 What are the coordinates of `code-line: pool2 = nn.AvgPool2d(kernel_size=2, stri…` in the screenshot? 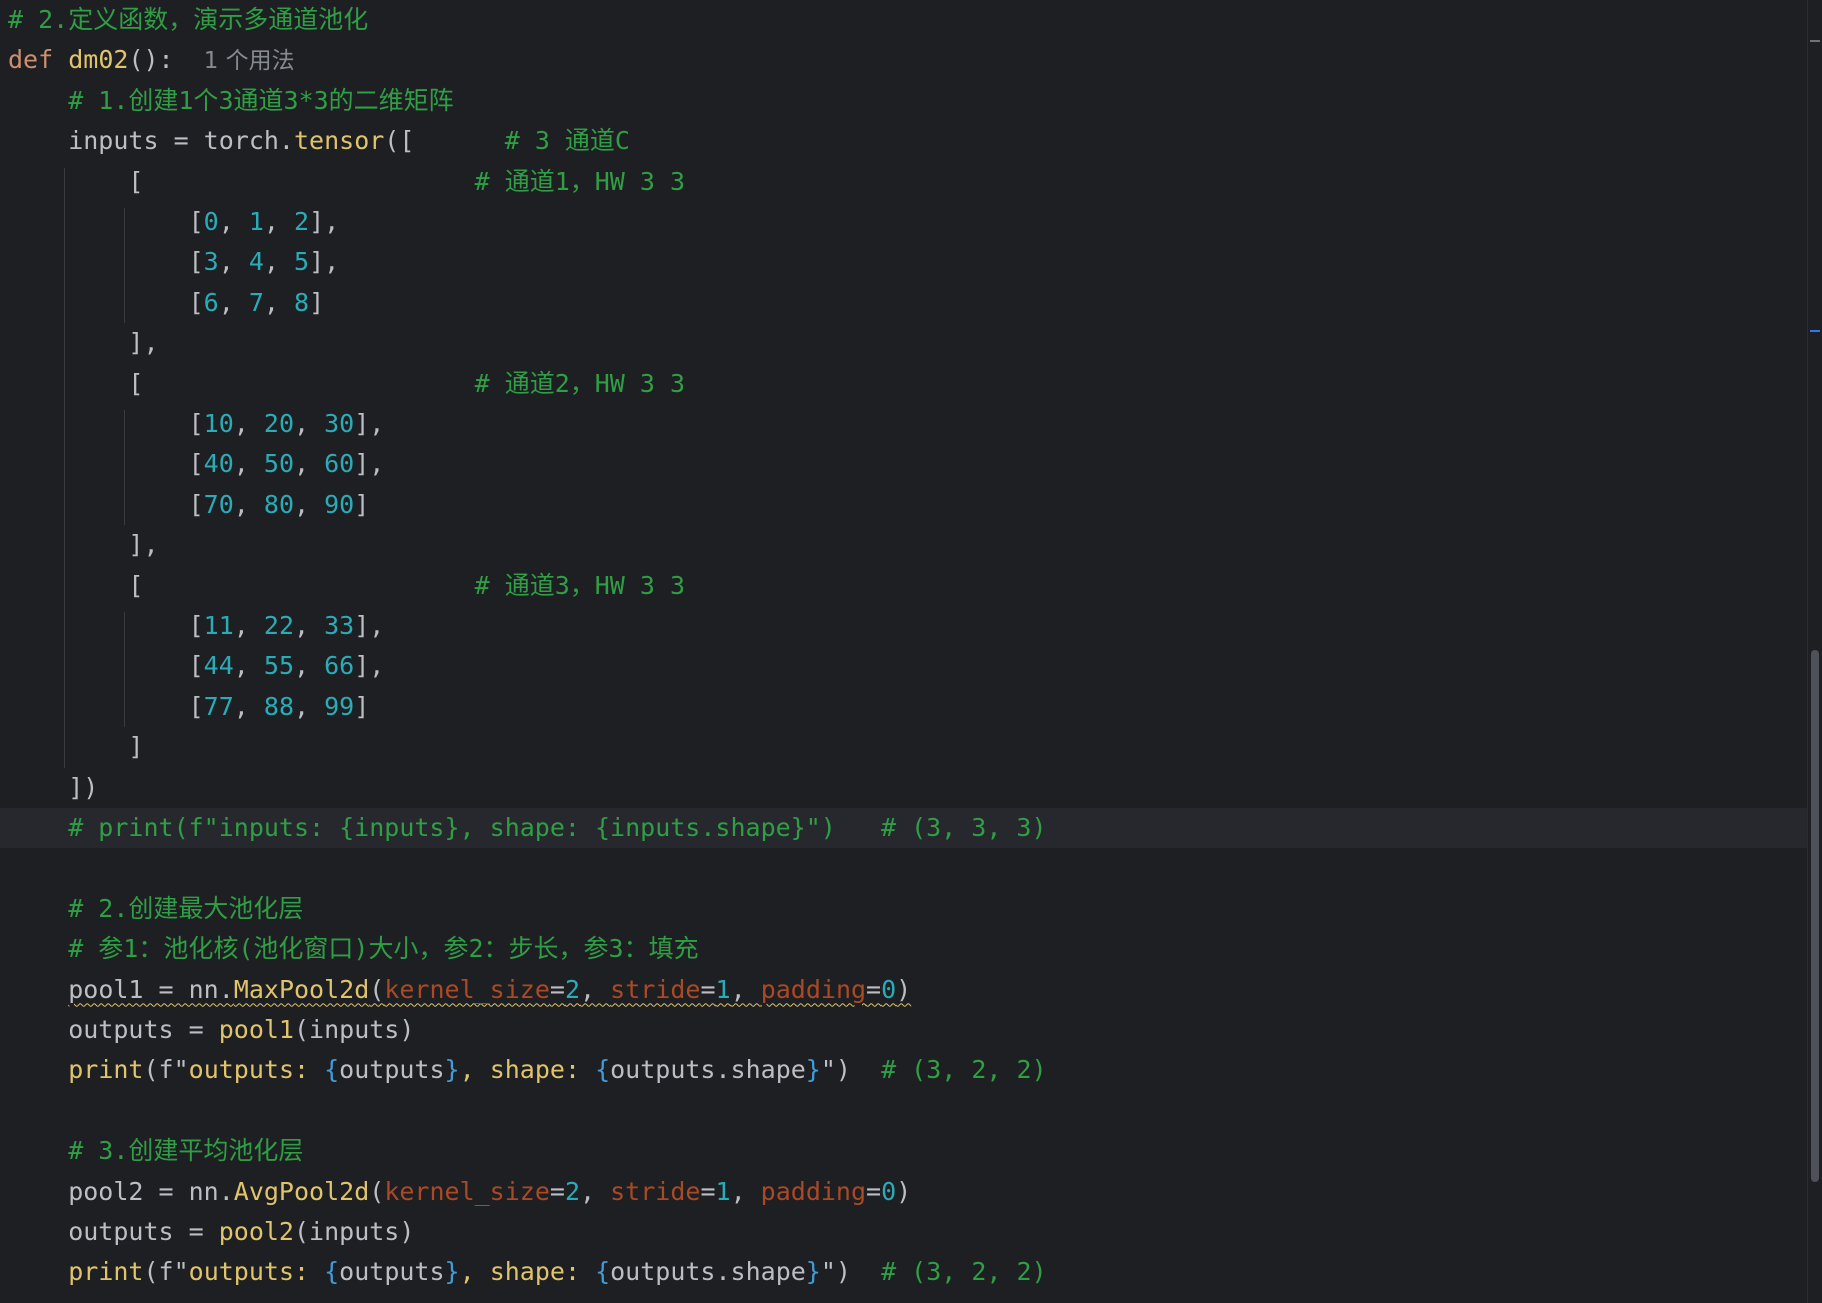 It's located at (904, 1192).